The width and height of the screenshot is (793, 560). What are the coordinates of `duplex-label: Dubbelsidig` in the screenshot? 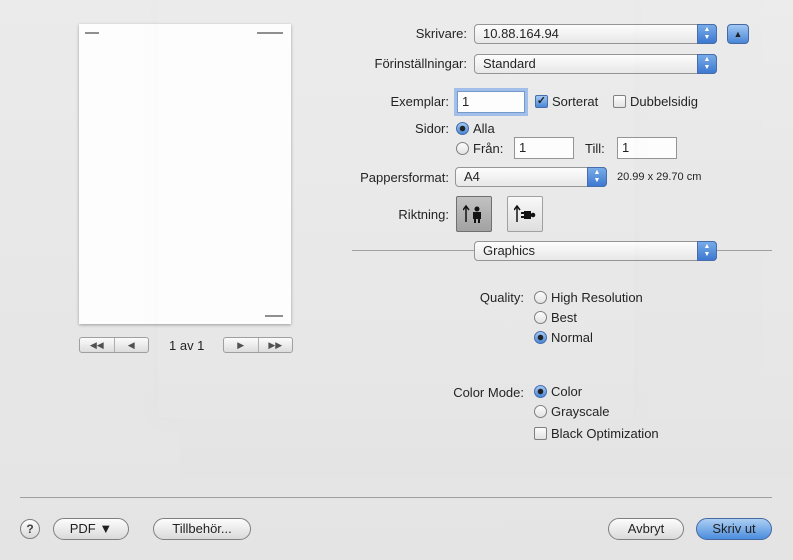 It's located at (664, 101).